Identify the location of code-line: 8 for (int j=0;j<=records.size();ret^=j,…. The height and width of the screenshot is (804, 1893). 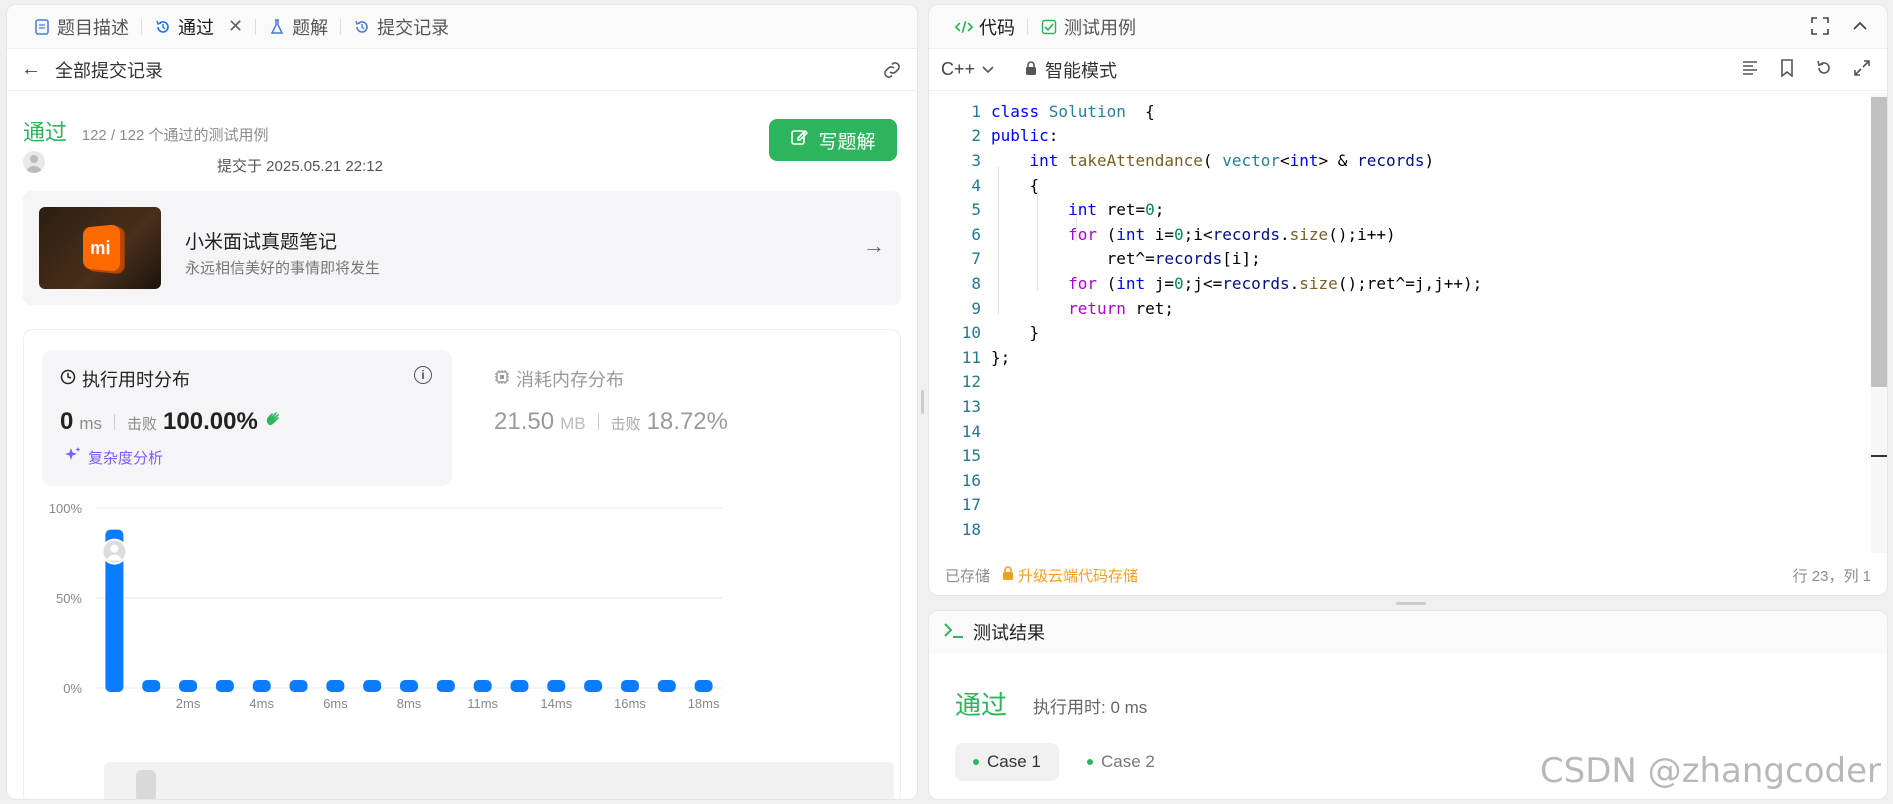
(1401, 283).